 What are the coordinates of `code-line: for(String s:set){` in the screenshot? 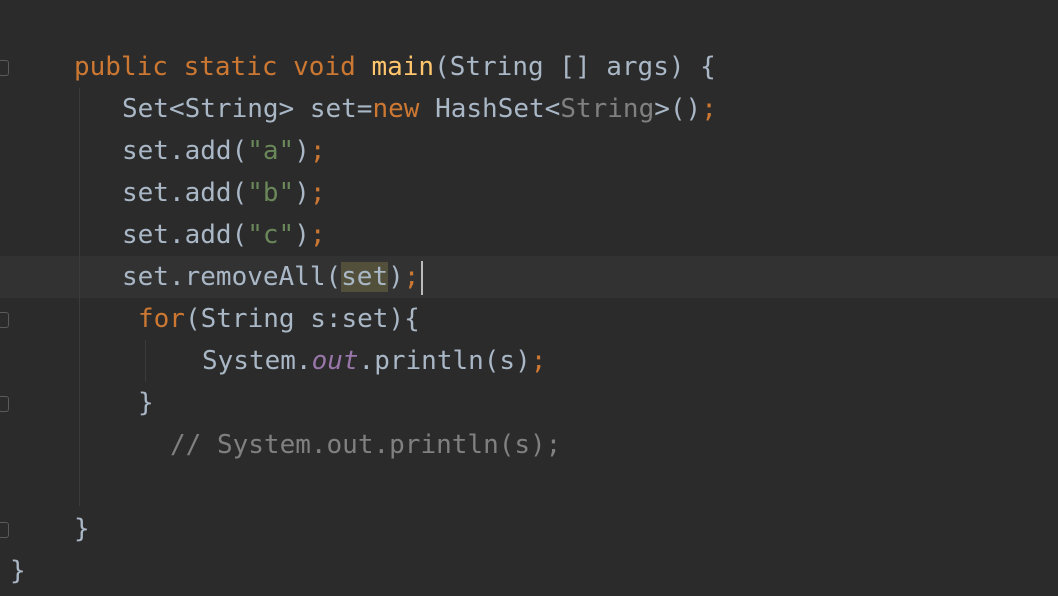 It's located at (279, 319).